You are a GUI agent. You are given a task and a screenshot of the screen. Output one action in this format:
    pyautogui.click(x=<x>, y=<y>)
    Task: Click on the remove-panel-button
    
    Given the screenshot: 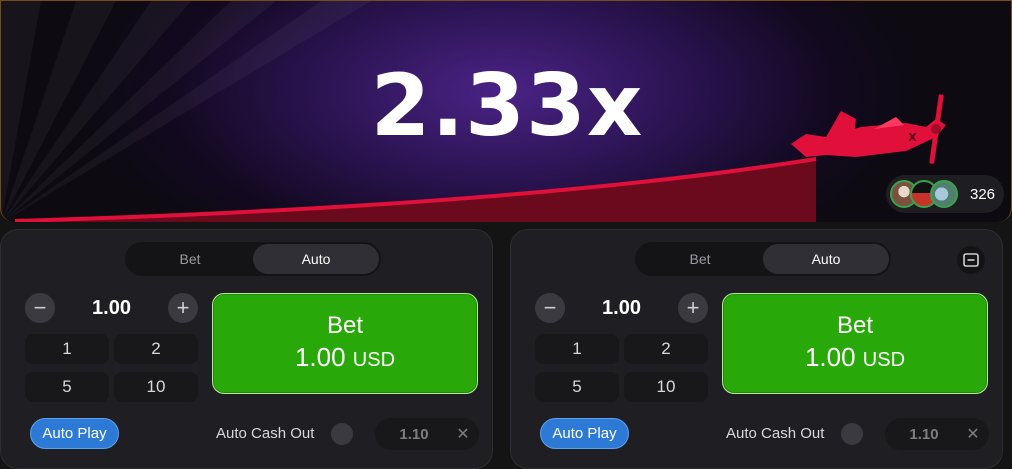 What is the action you would take?
    pyautogui.click(x=971, y=260)
    